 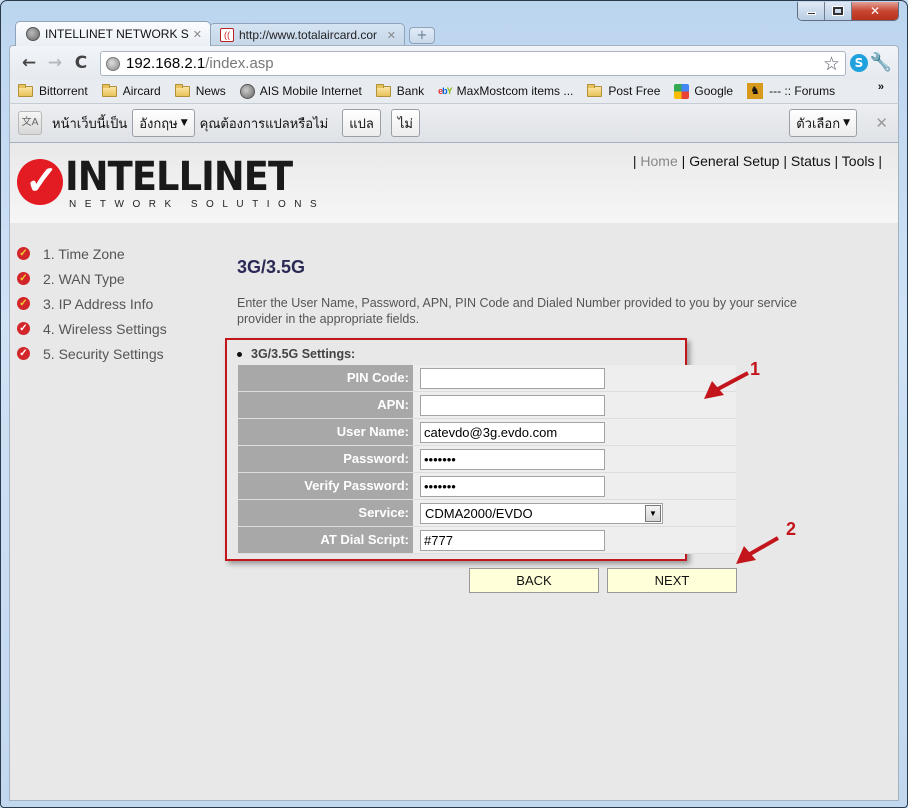 What do you see at coordinates (131, 90) in the screenshot?
I see `bookmark-aircard: Aircard` at bounding box center [131, 90].